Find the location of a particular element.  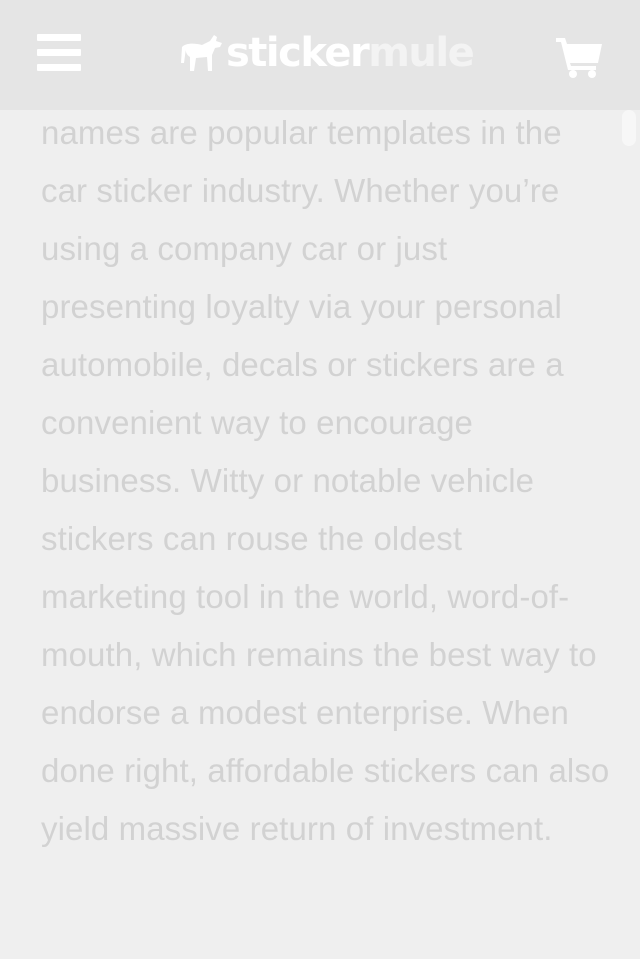

mule-logo-icon is located at coordinates (201, 53).